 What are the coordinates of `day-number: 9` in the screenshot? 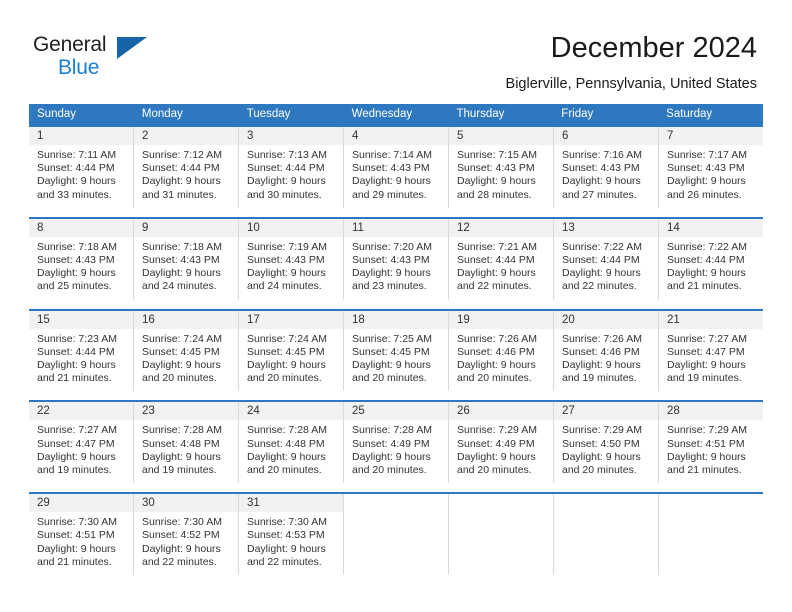 It's located at (145, 227).